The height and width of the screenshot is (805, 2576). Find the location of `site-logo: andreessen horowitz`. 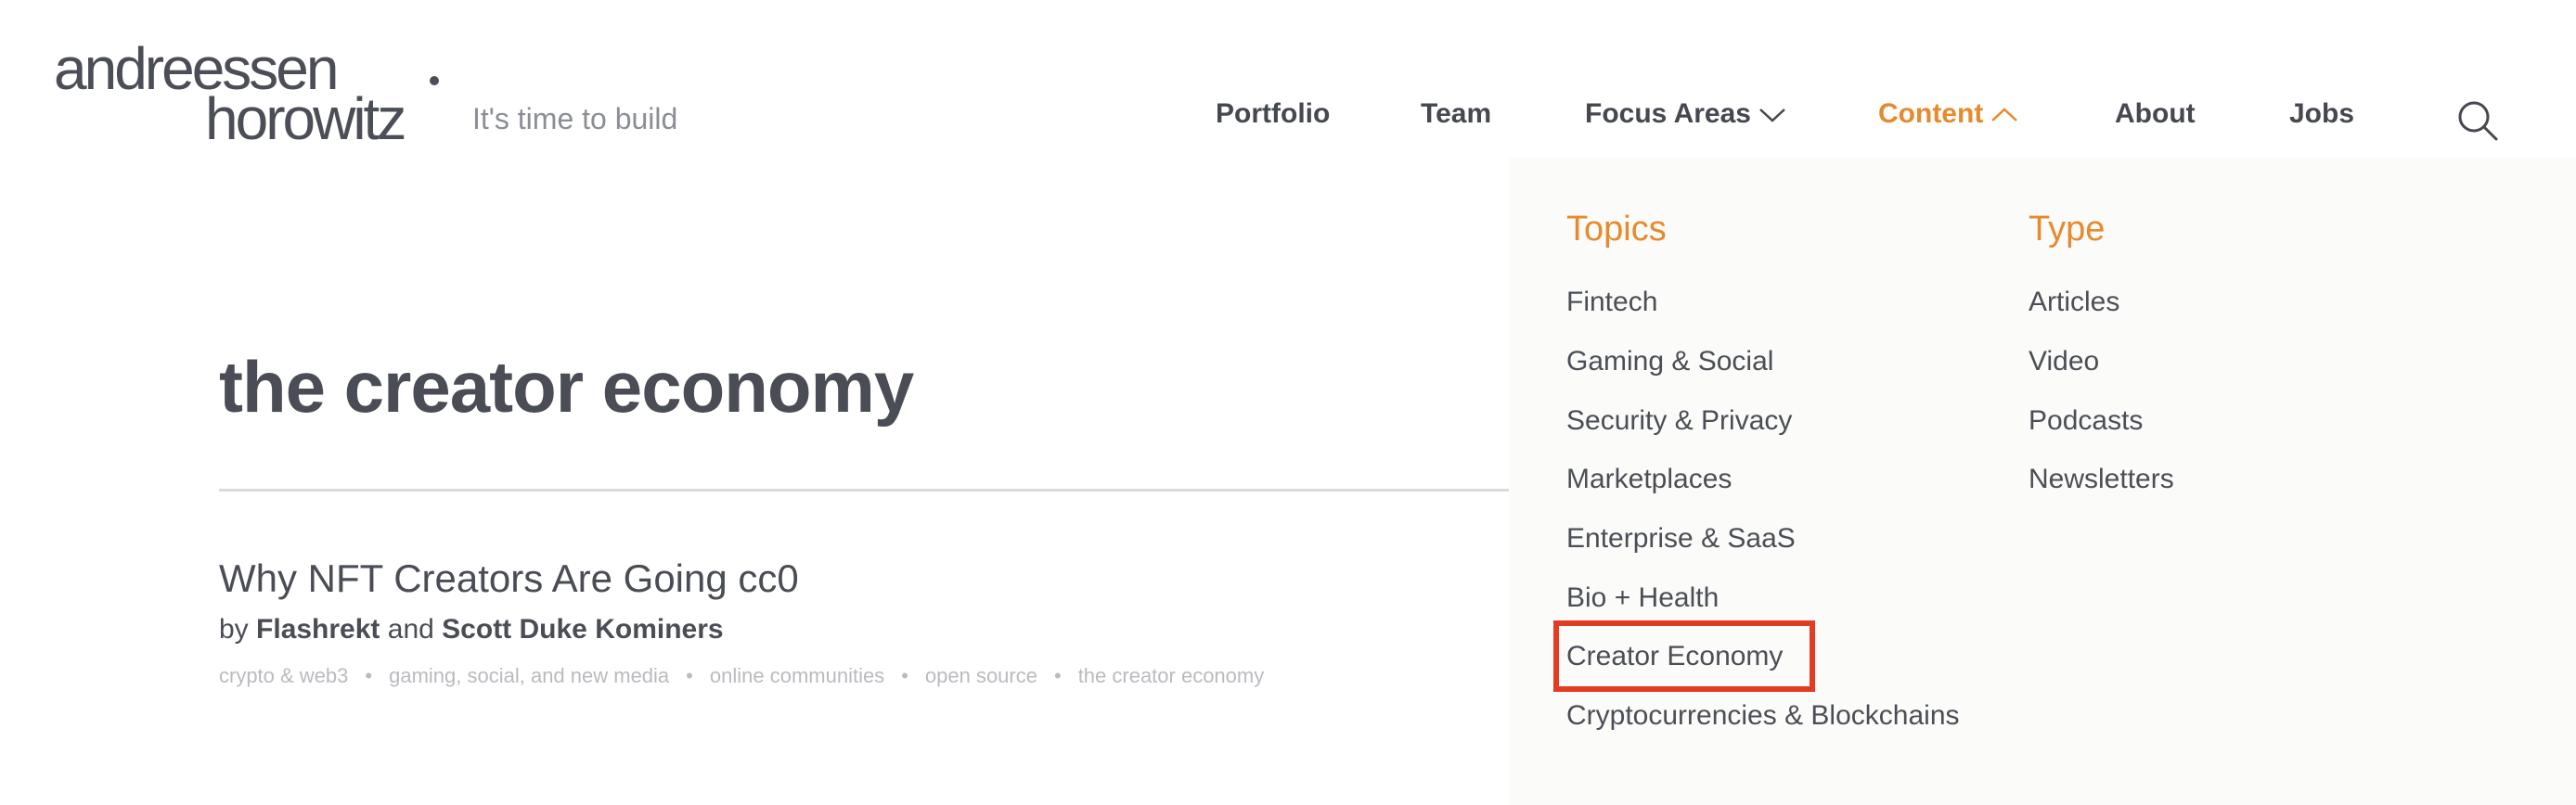

site-logo: andreessen horowitz is located at coordinates (253, 93).